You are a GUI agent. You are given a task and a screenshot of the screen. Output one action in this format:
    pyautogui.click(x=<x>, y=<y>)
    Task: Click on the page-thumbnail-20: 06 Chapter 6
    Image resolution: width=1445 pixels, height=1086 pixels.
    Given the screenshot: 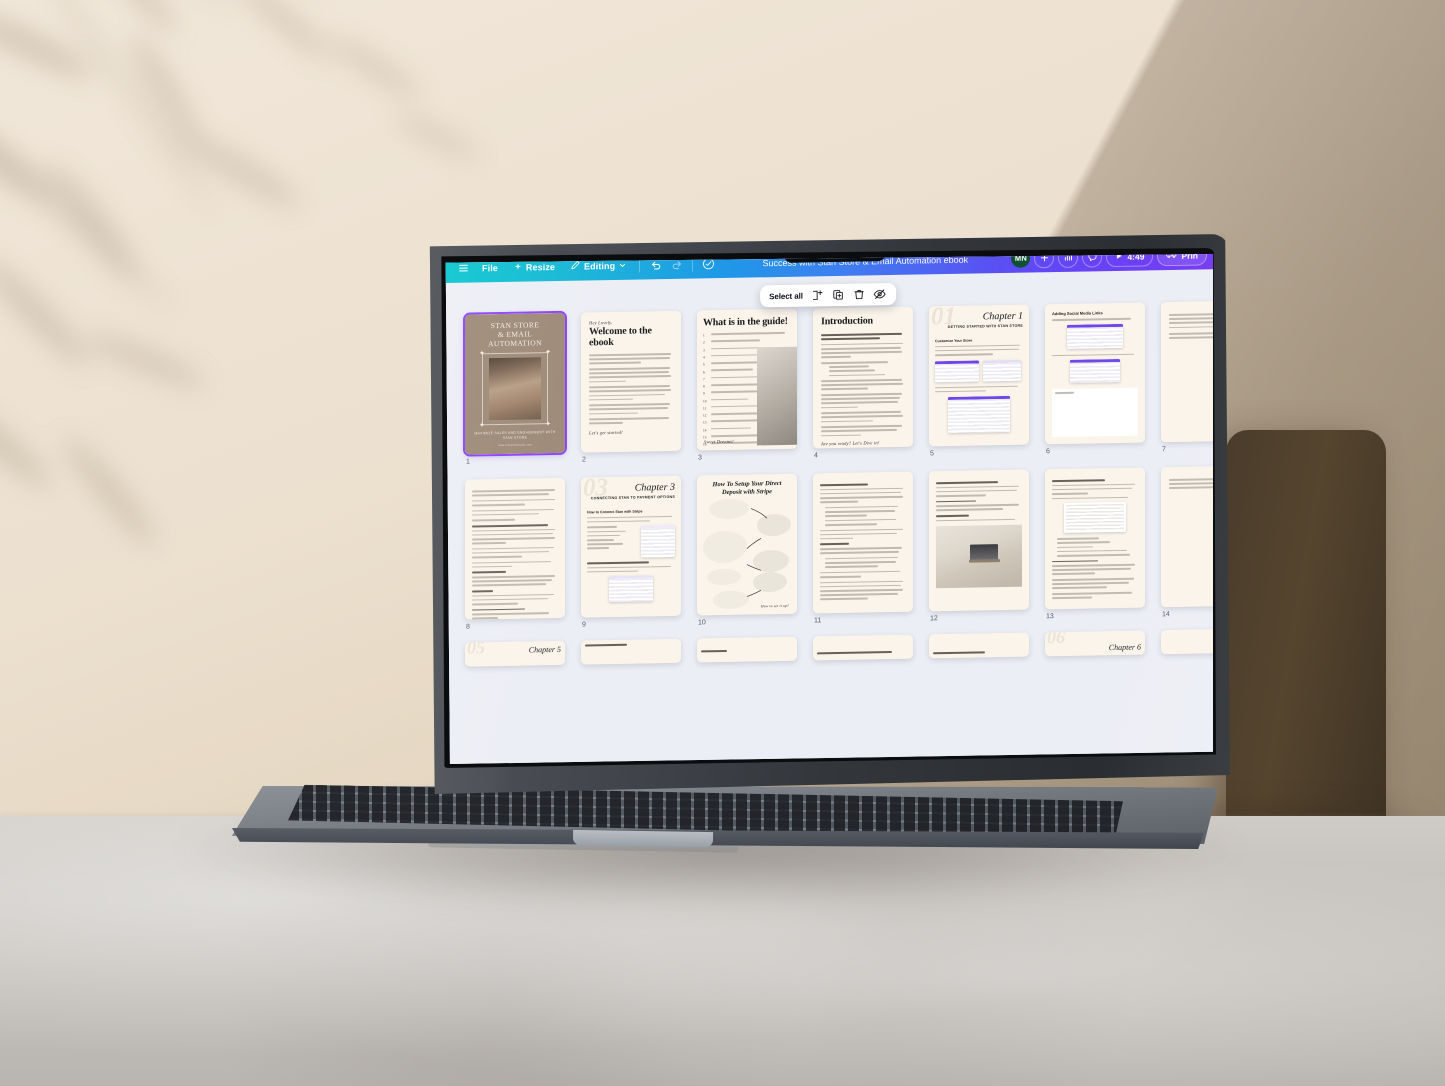 What is the action you would take?
    pyautogui.click(x=1095, y=643)
    